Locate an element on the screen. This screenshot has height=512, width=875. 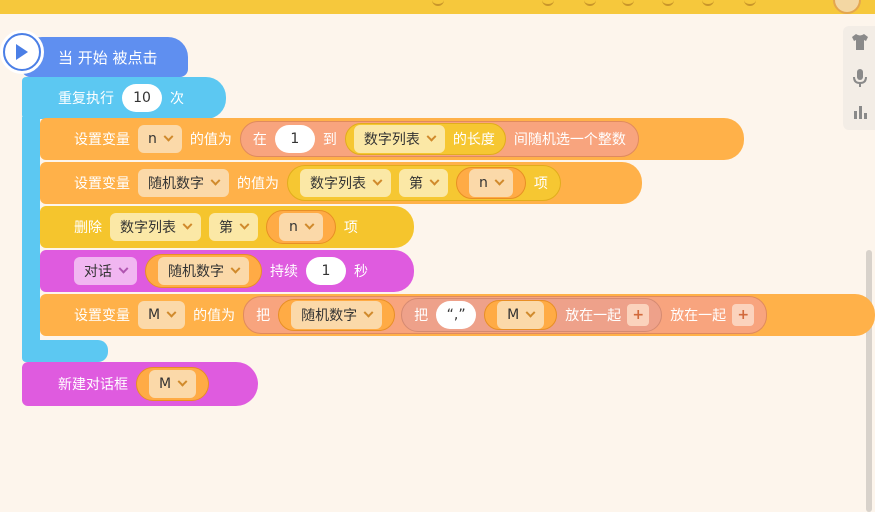
set-variable-block: 设置变量 M 的值为 把 随机数字 把 “,” M 放在一起 + 放在一起 + is located at coordinates (457, 315).